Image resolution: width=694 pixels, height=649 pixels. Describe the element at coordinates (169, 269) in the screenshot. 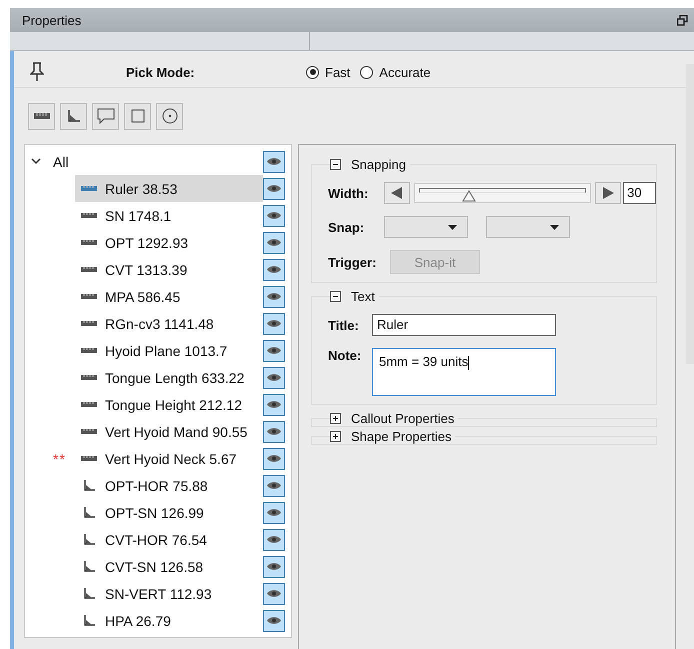

I see `tree-item: CVT 1313.39` at that location.